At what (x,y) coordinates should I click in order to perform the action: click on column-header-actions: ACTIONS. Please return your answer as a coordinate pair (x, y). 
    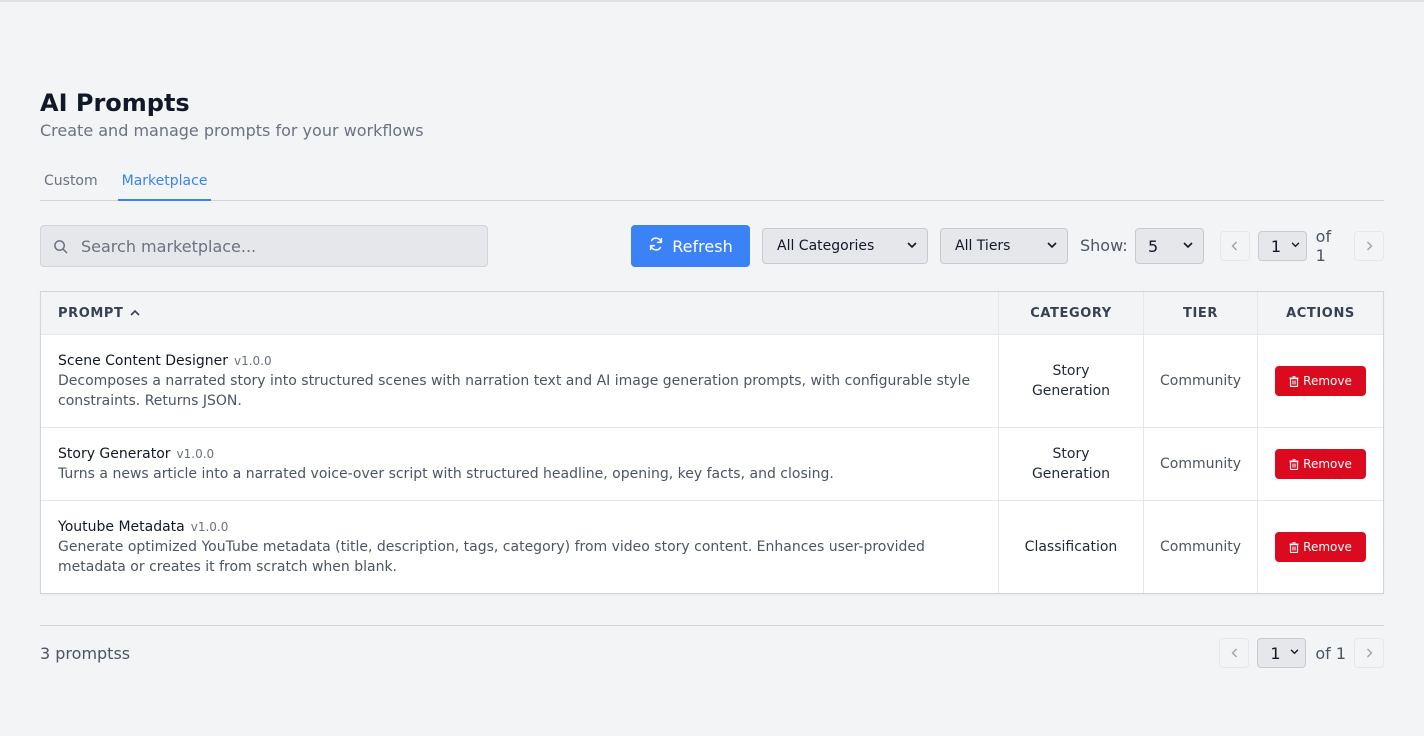
    Looking at the image, I should click on (1320, 313).